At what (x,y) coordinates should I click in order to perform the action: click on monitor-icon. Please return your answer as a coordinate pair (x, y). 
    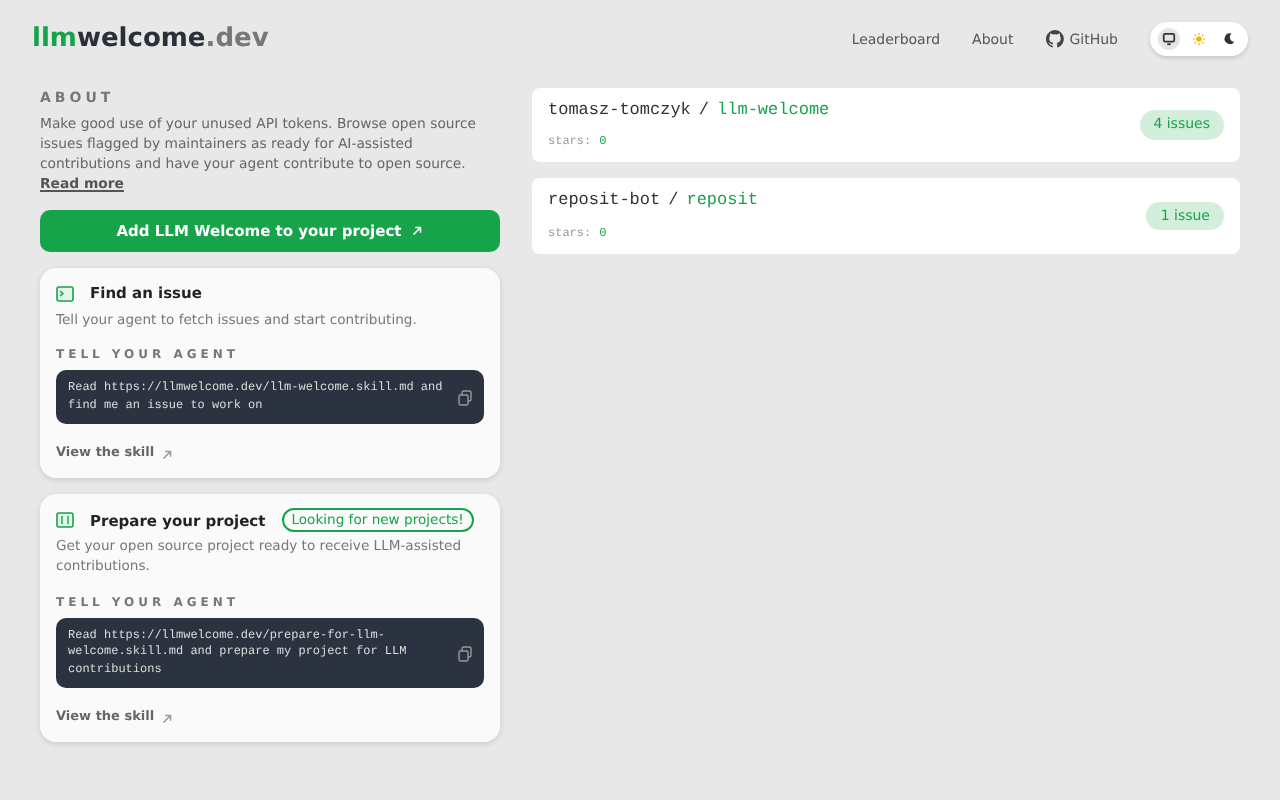
    Looking at the image, I should click on (1169, 39).